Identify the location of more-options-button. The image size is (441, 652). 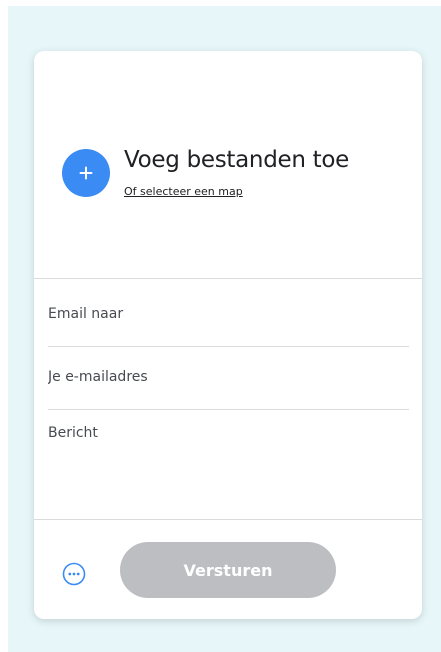
(74, 574).